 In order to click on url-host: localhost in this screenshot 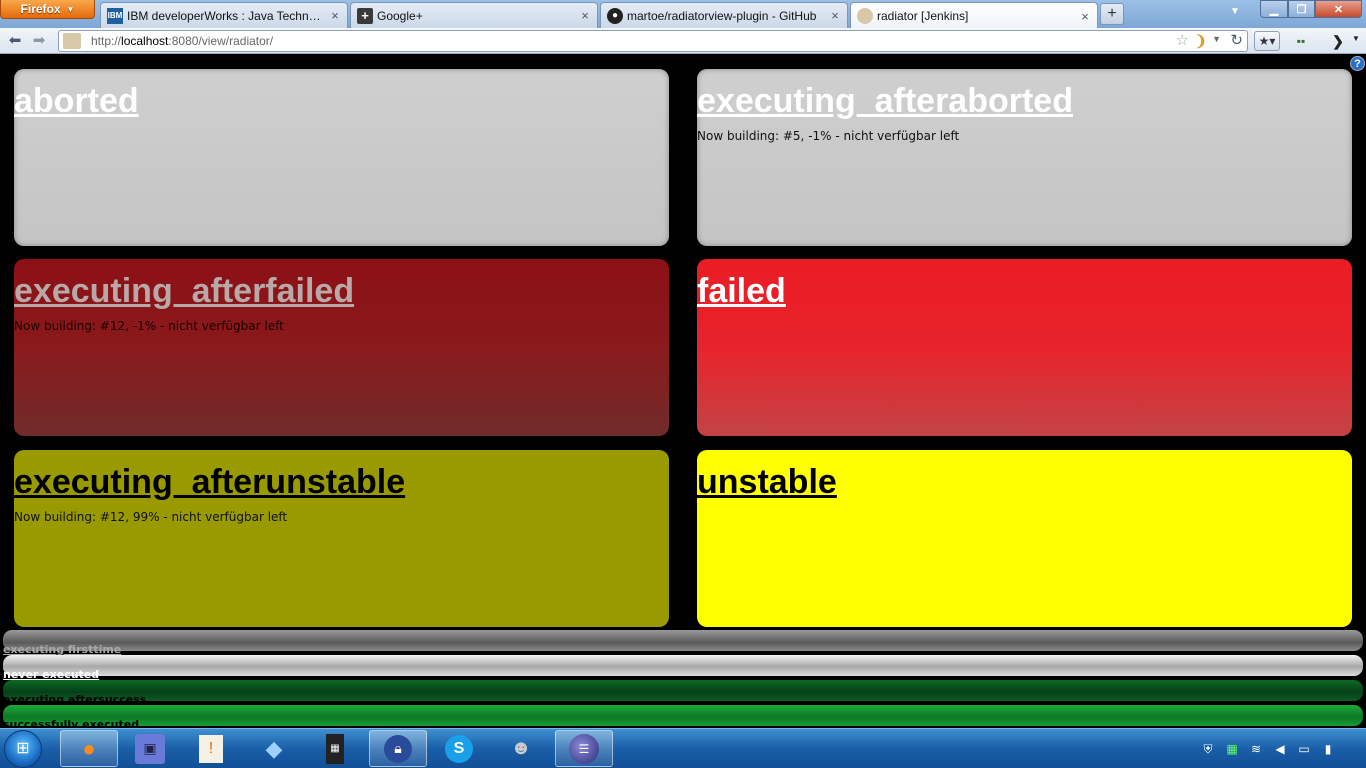, I will do `click(145, 41)`.